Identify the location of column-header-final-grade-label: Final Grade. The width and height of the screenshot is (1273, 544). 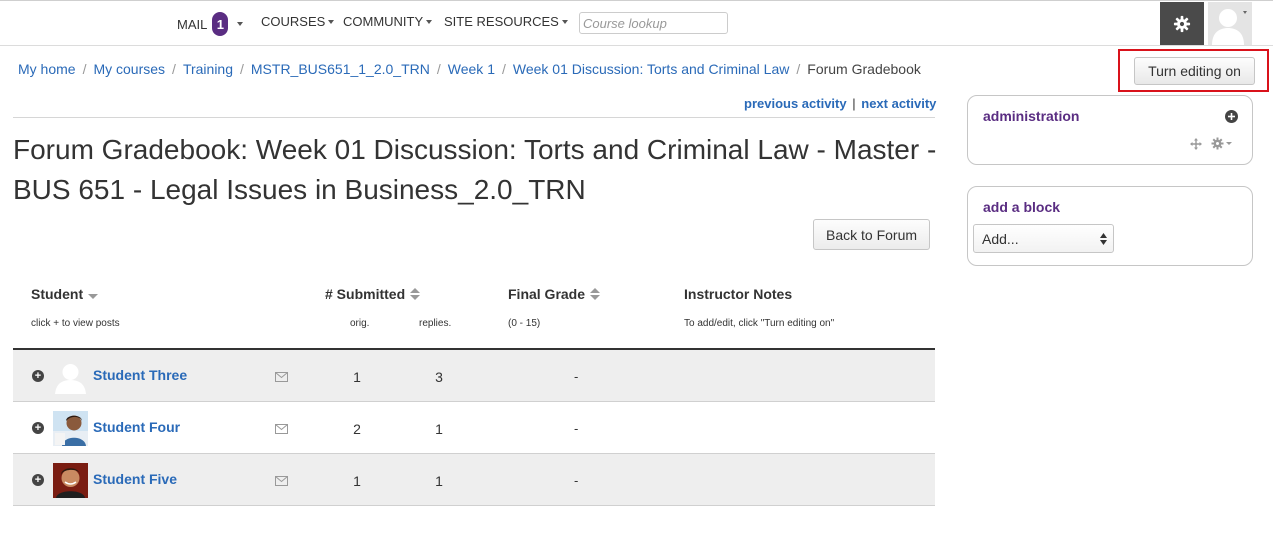
(547, 294).